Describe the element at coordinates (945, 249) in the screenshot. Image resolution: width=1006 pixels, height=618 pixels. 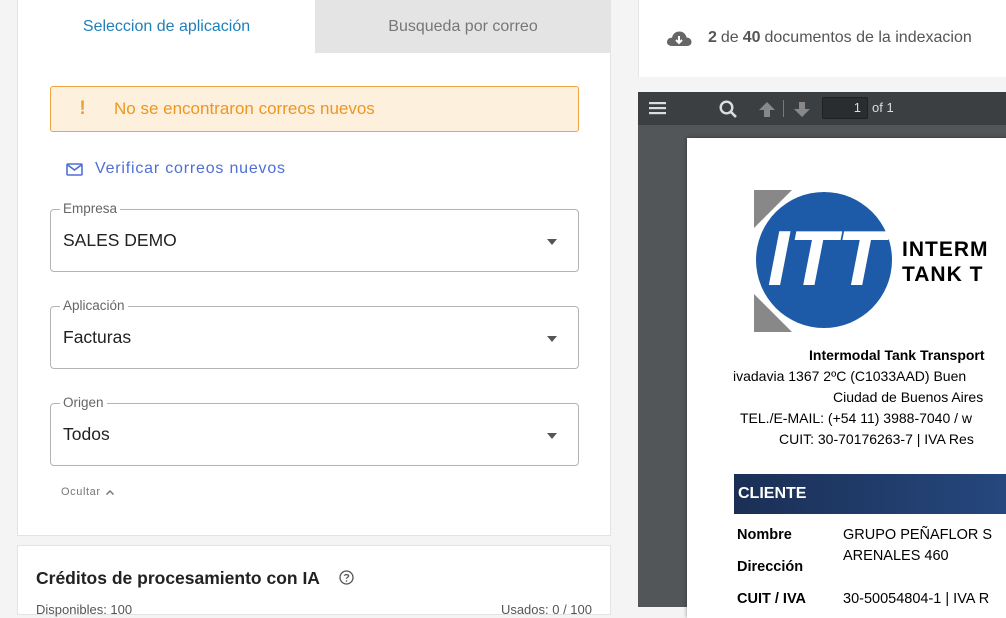
I see `logo-line-1: INTERM` at that location.